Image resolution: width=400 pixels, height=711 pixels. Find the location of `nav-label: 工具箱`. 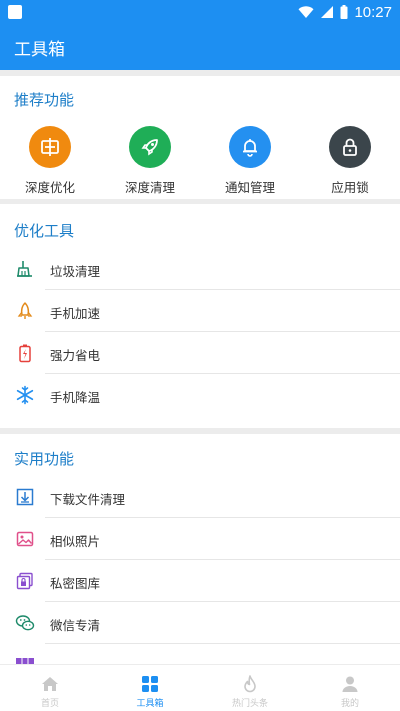

nav-label: 工具箱 is located at coordinates (150, 704).